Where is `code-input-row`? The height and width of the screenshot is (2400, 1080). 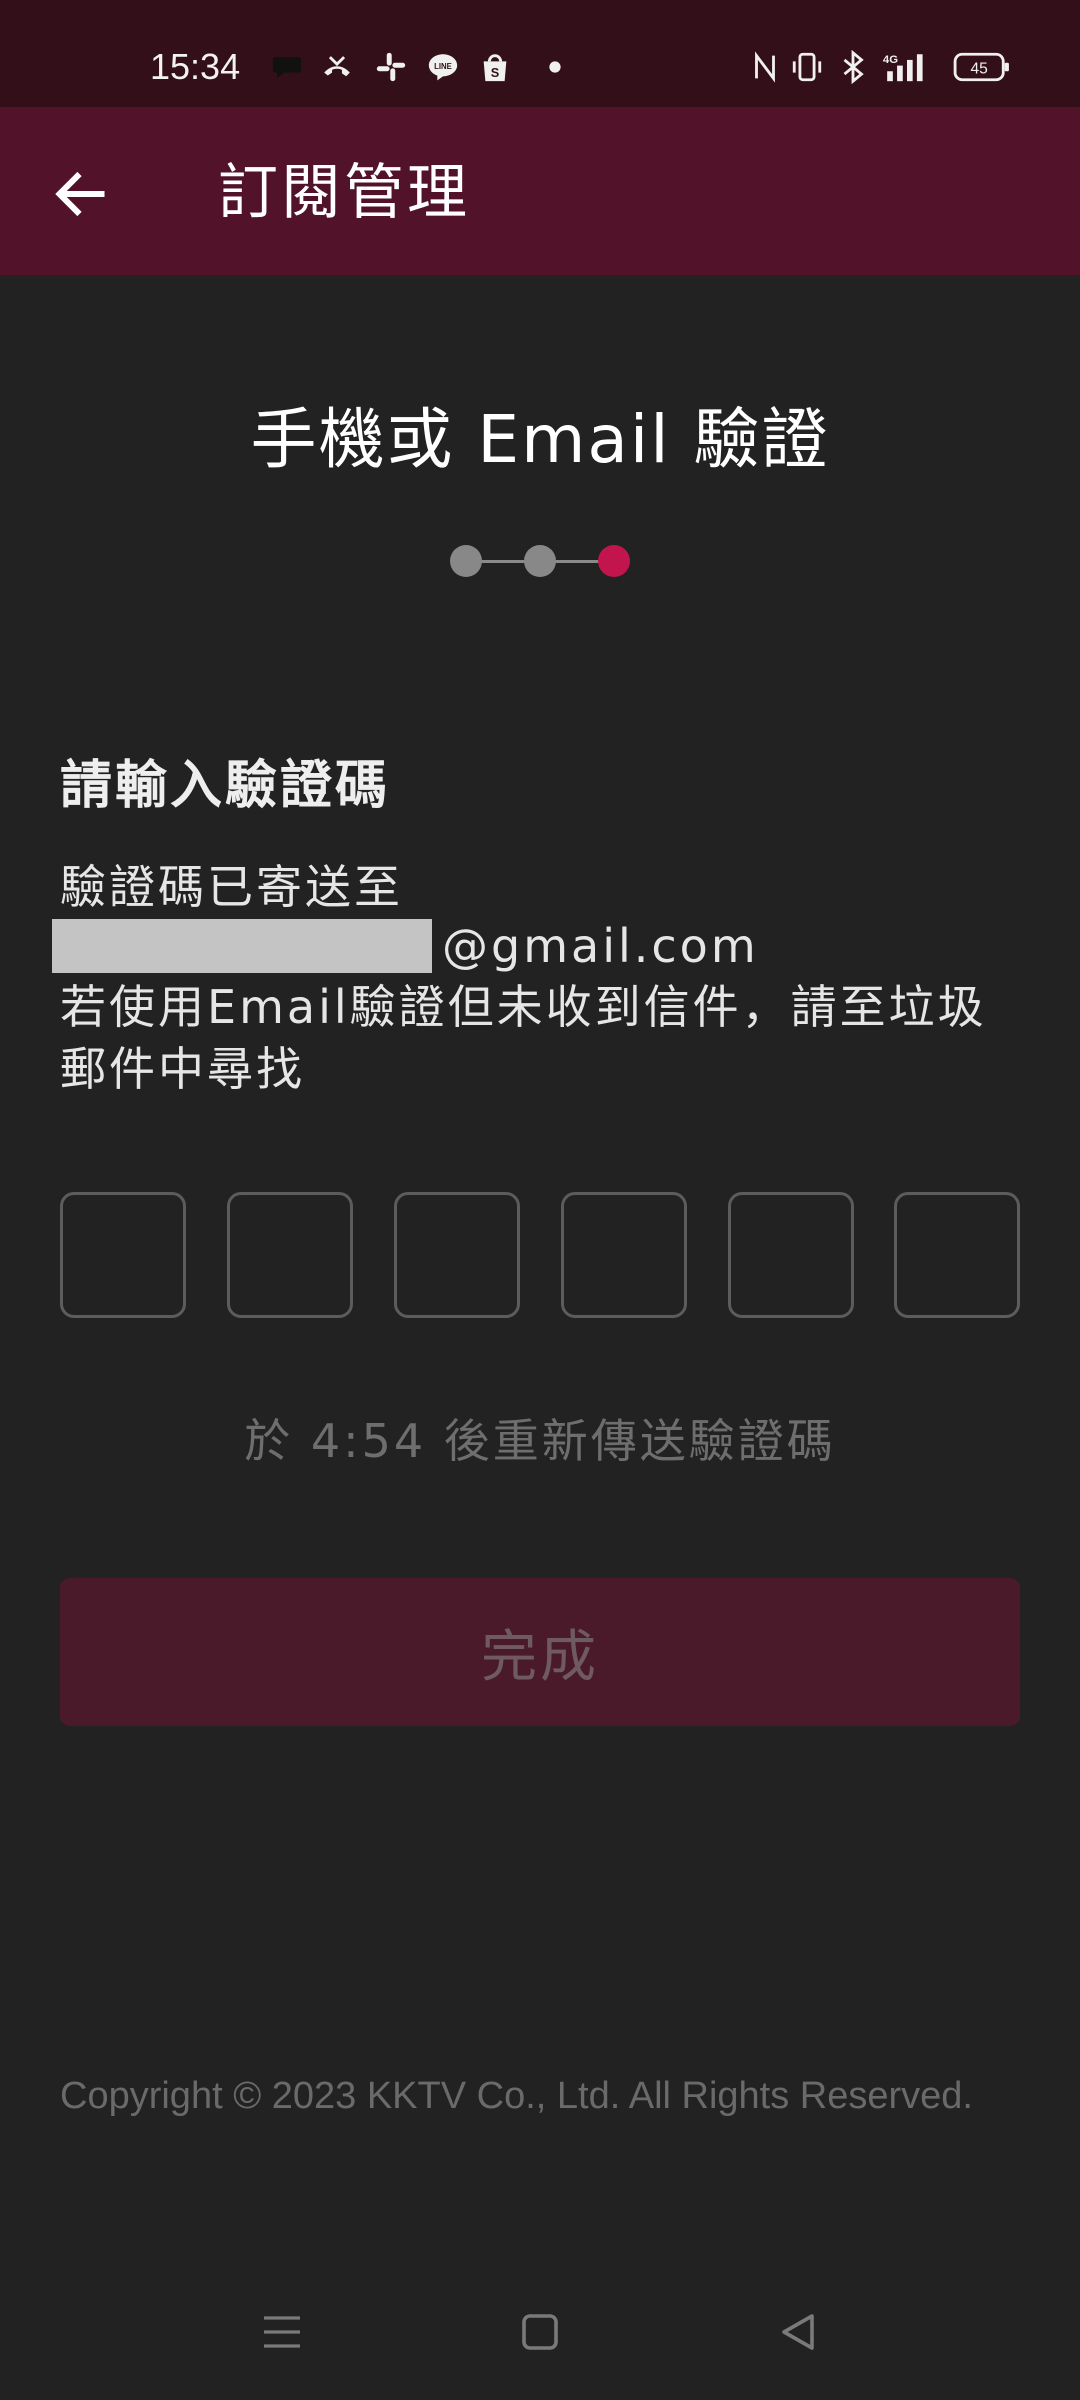 code-input-row is located at coordinates (540, 1255).